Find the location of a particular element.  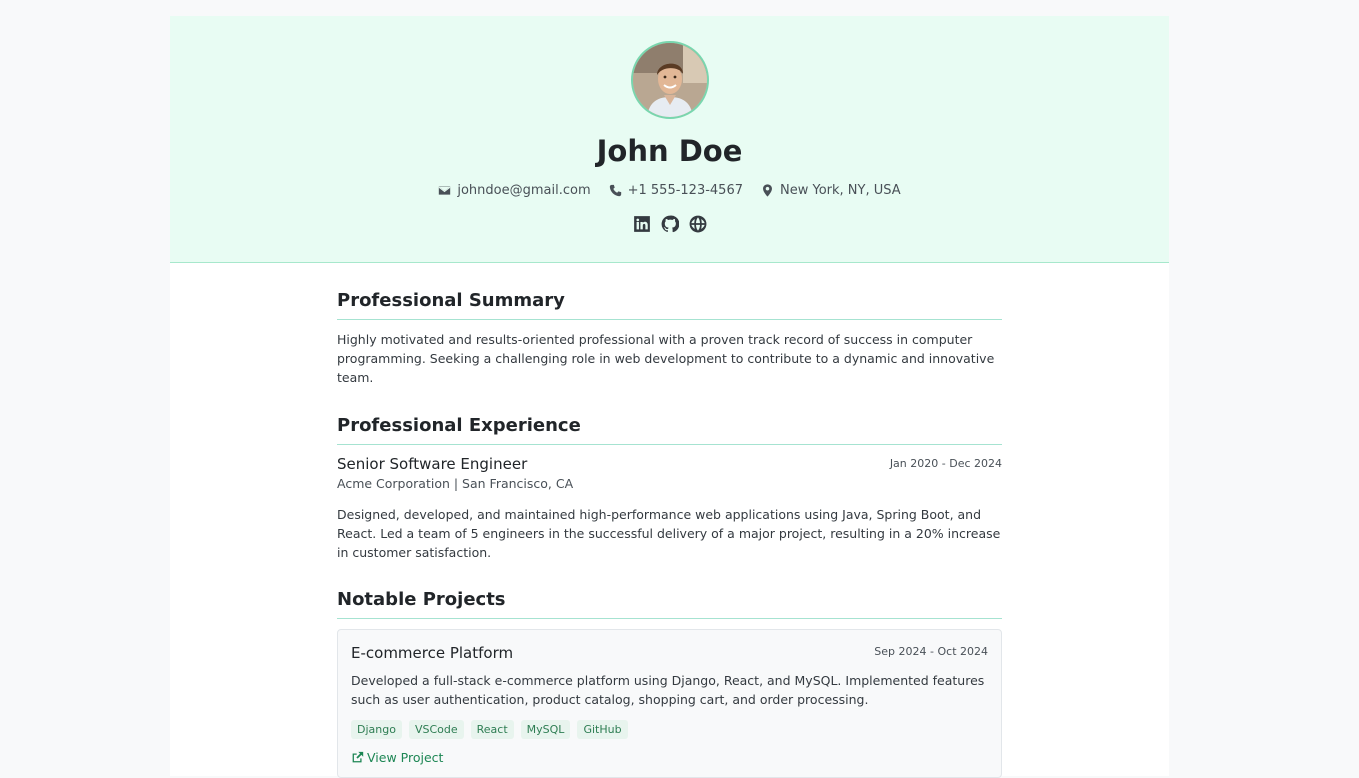

project-title: E-commerce Platform is located at coordinates (432, 653).